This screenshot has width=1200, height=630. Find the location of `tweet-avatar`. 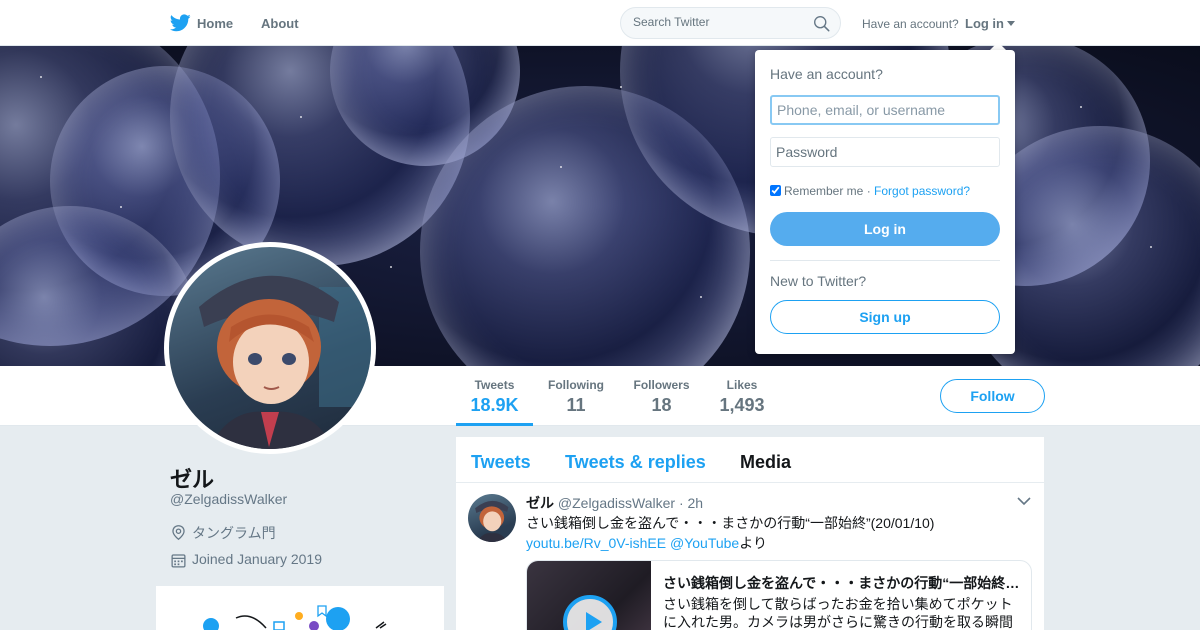

tweet-avatar is located at coordinates (492, 518).